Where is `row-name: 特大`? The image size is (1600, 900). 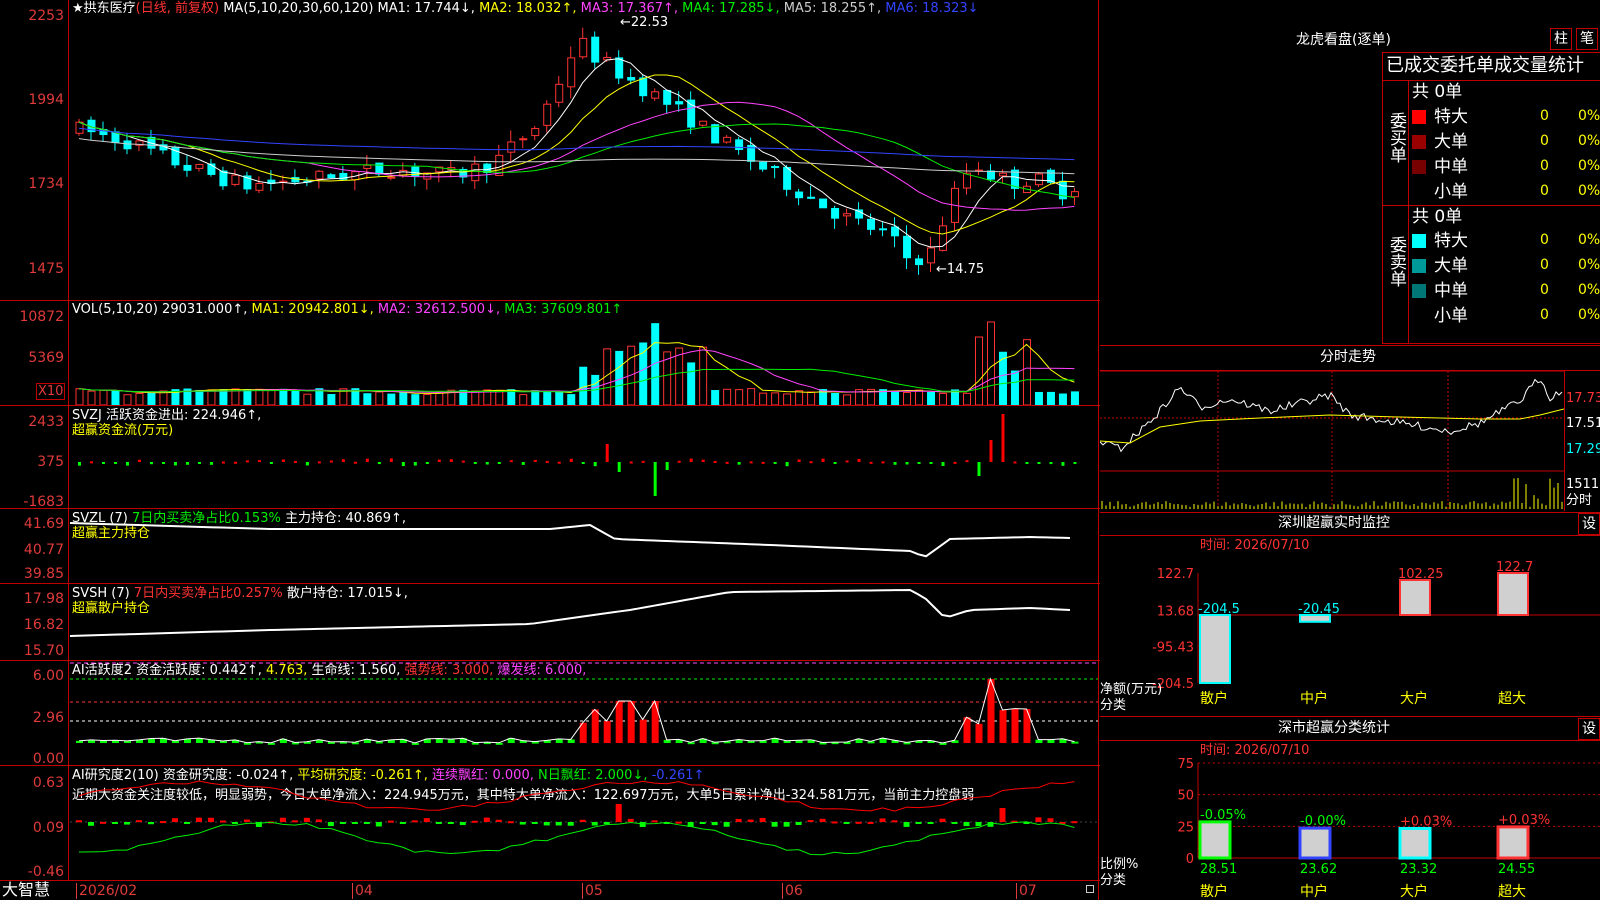
row-name: 特大 is located at coordinates (1451, 117).